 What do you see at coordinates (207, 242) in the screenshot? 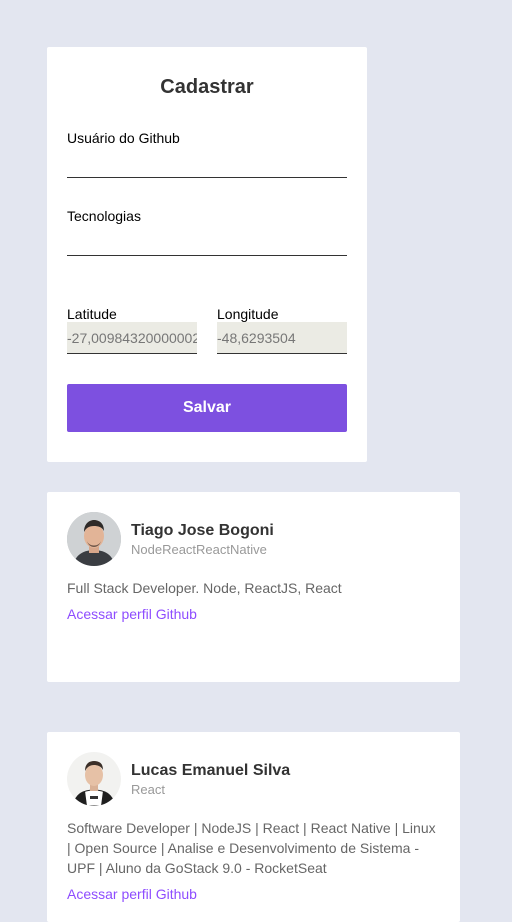
I see `techs-input` at bounding box center [207, 242].